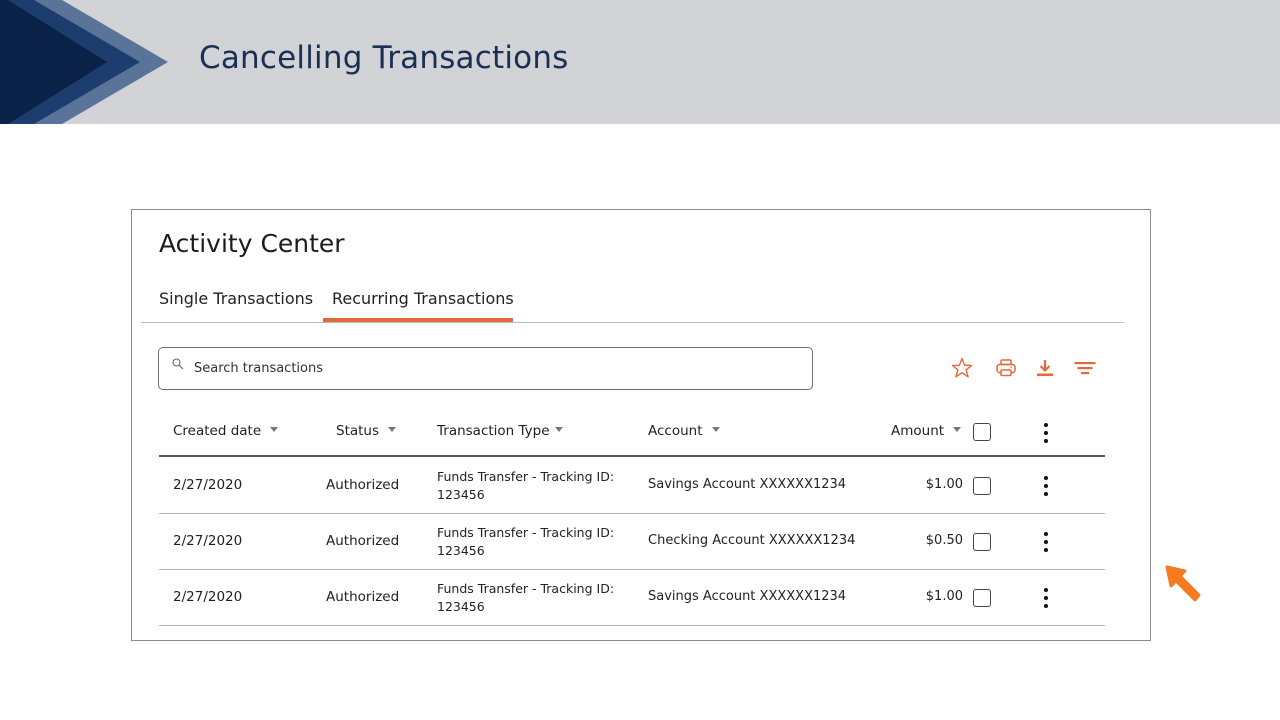 This screenshot has width=1280, height=720. What do you see at coordinates (493, 431) in the screenshot?
I see `column-label: Transaction Type` at bounding box center [493, 431].